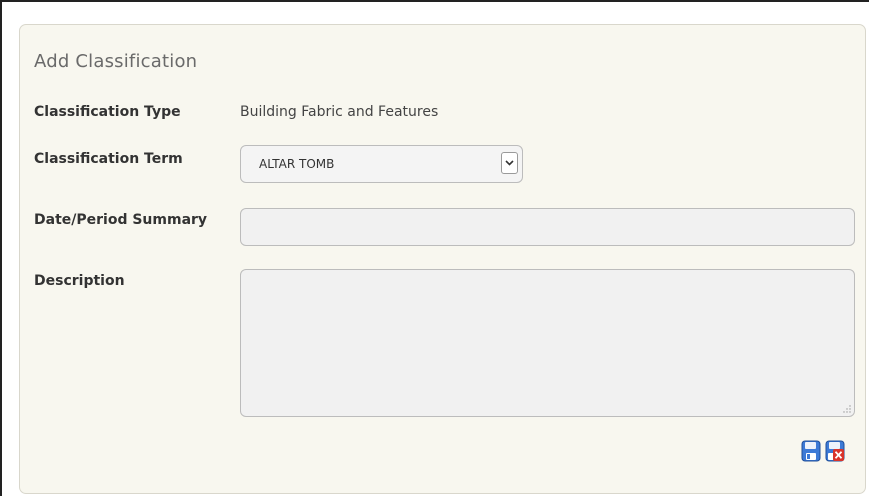 The height and width of the screenshot is (496, 869). I want to click on chevron-down-icon, so click(509, 163).